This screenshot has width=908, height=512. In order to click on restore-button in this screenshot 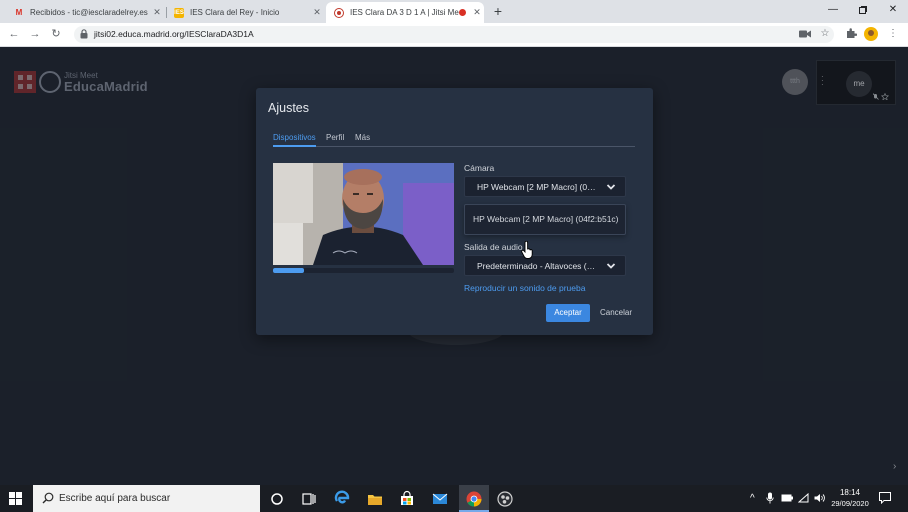, I will do `click(863, 10)`.